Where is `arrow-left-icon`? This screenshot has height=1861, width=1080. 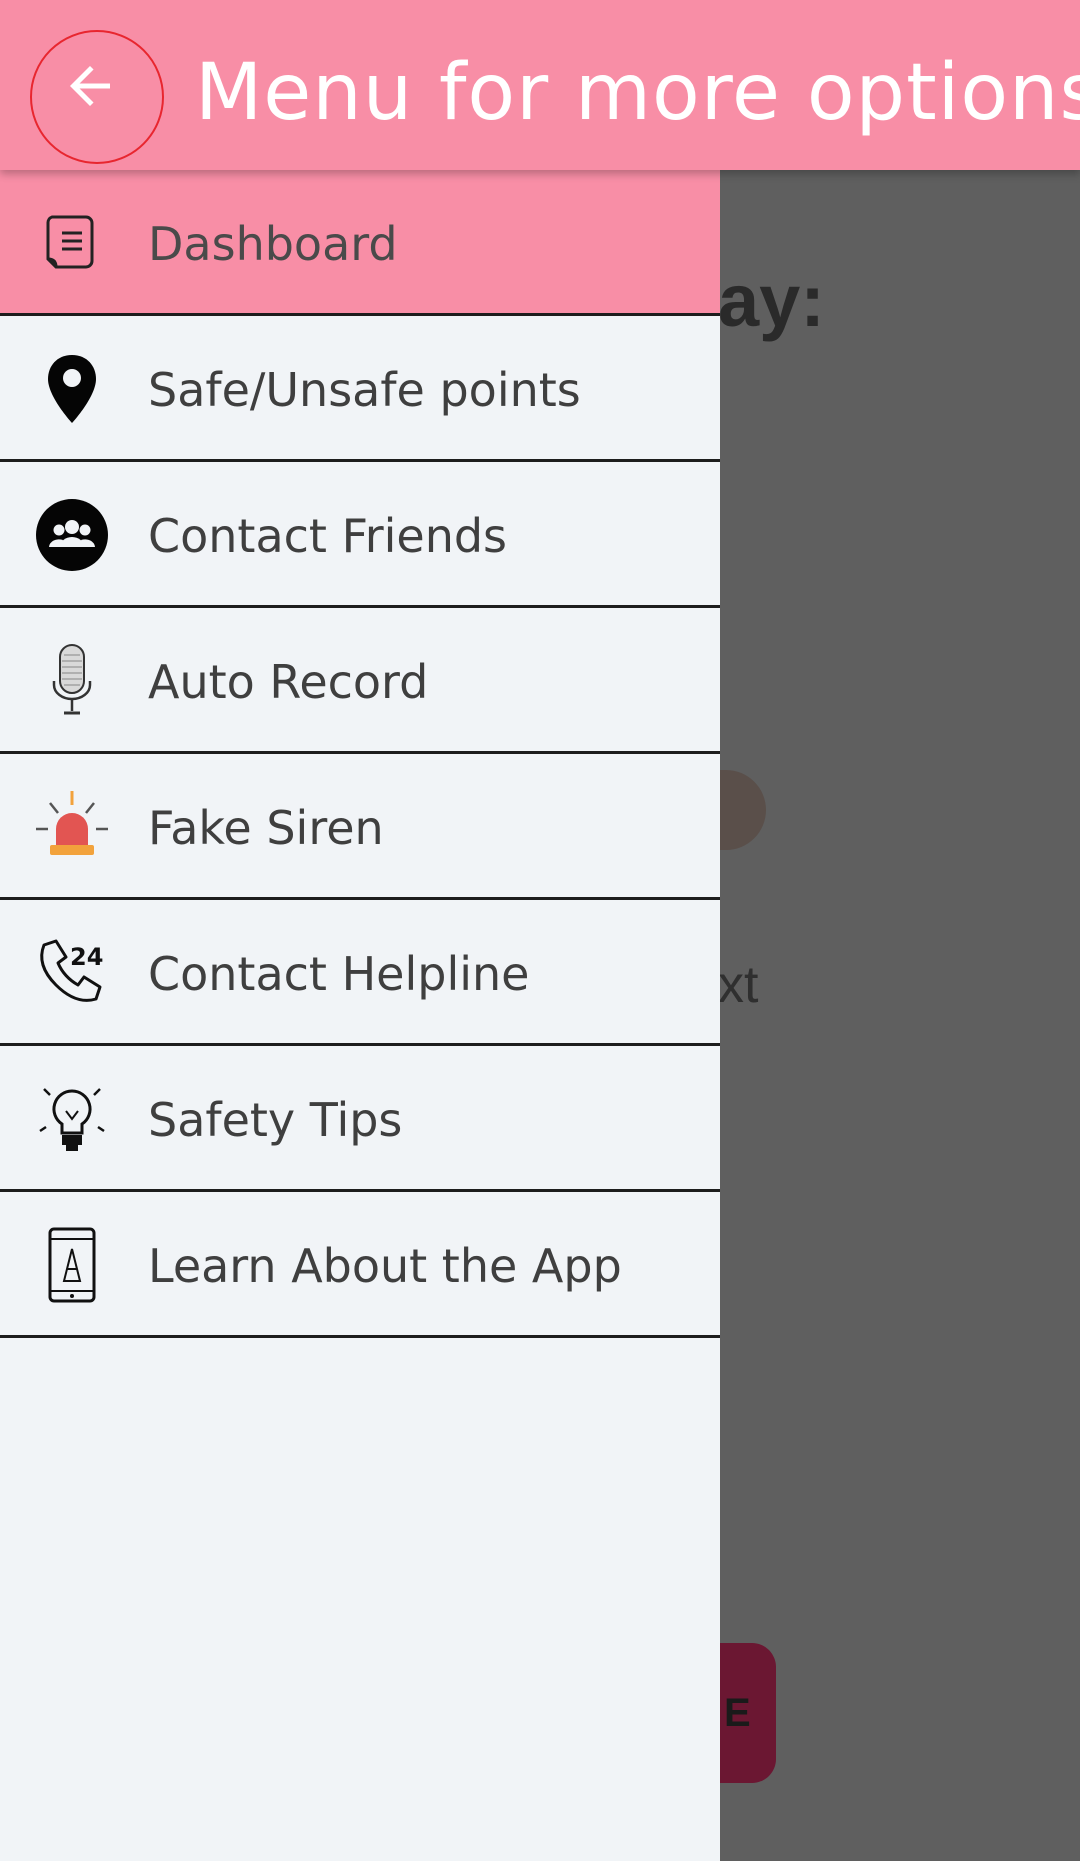 arrow-left-icon is located at coordinates (90, 86).